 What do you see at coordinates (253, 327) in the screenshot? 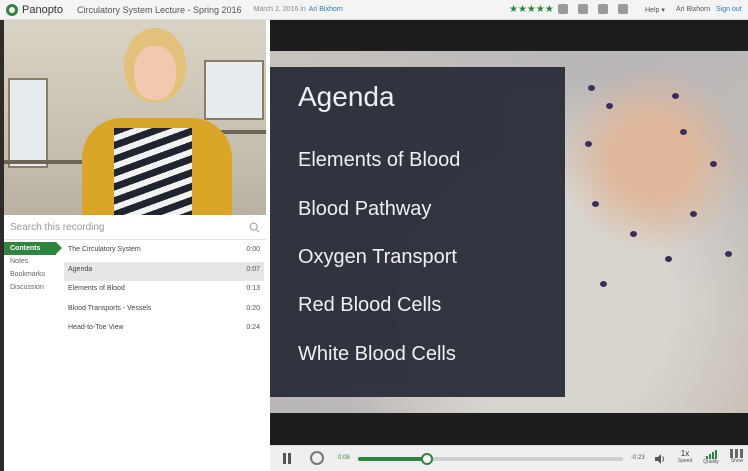
I see `item-time: 0:24` at bounding box center [253, 327].